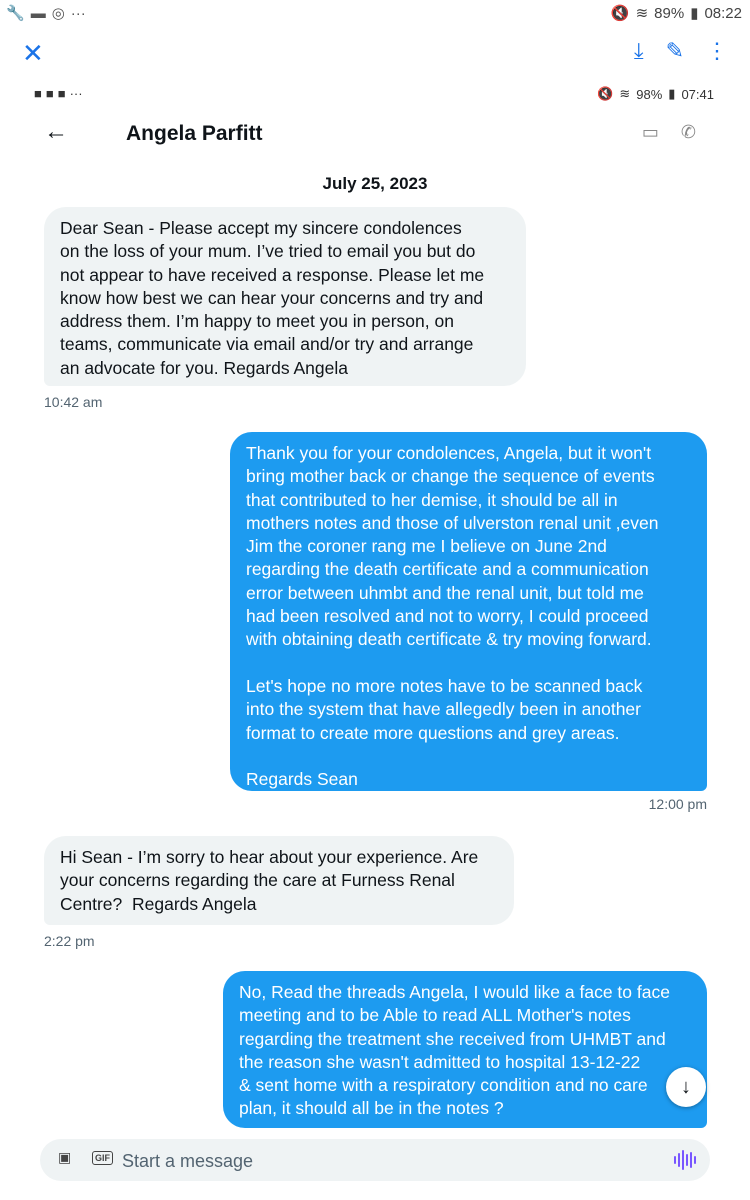 This screenshot has width=750, height=1200. Describe the element at coordinates (362, 1161) in the screenshot. I see `message-input` at that location.